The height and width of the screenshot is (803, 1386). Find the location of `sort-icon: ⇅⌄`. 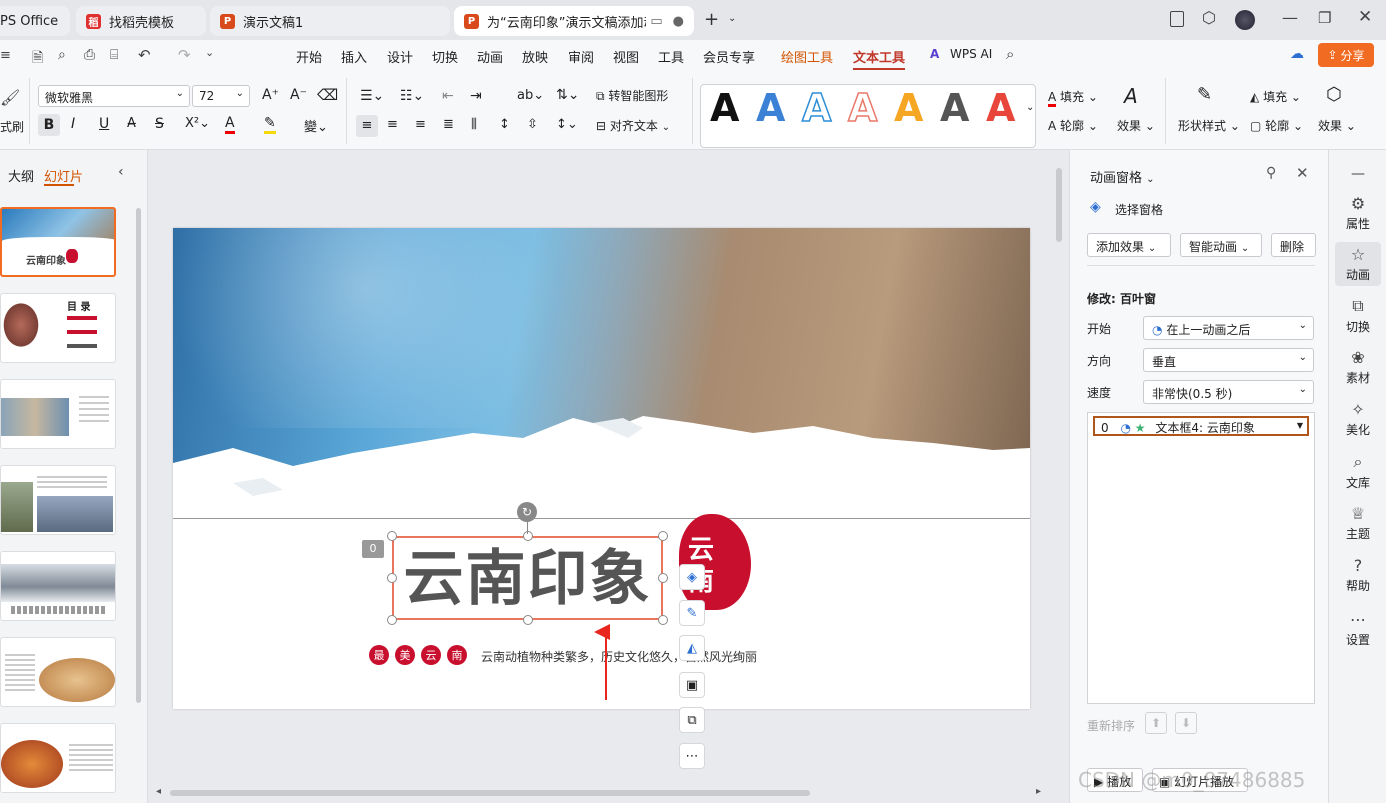

sort-icon: ⇅⌄ is located at coordinates (567, 95).